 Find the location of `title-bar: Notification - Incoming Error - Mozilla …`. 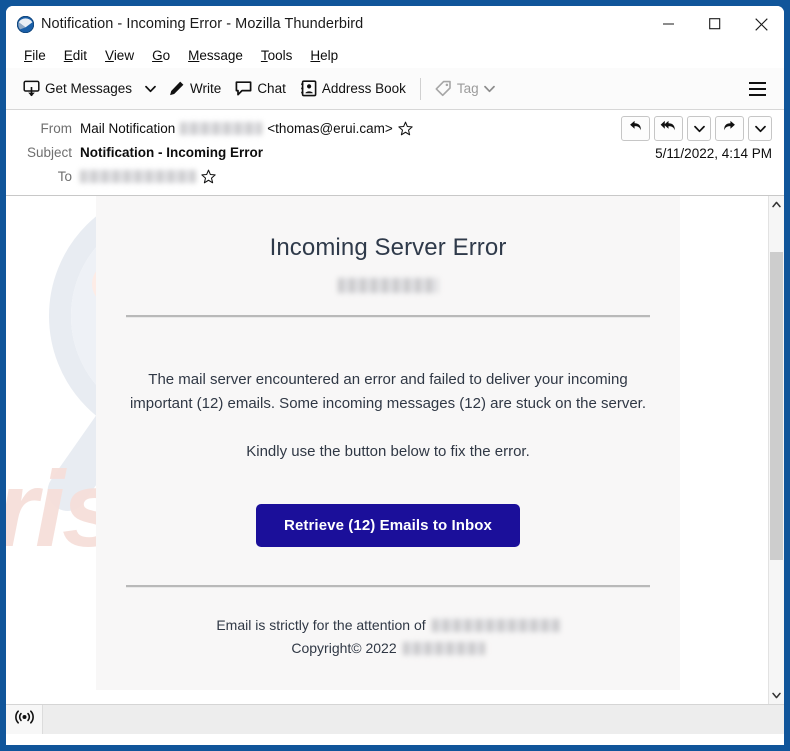

title-bar: Notification - Incoming Error - Mozilla … is located at coordinates (395, 24).